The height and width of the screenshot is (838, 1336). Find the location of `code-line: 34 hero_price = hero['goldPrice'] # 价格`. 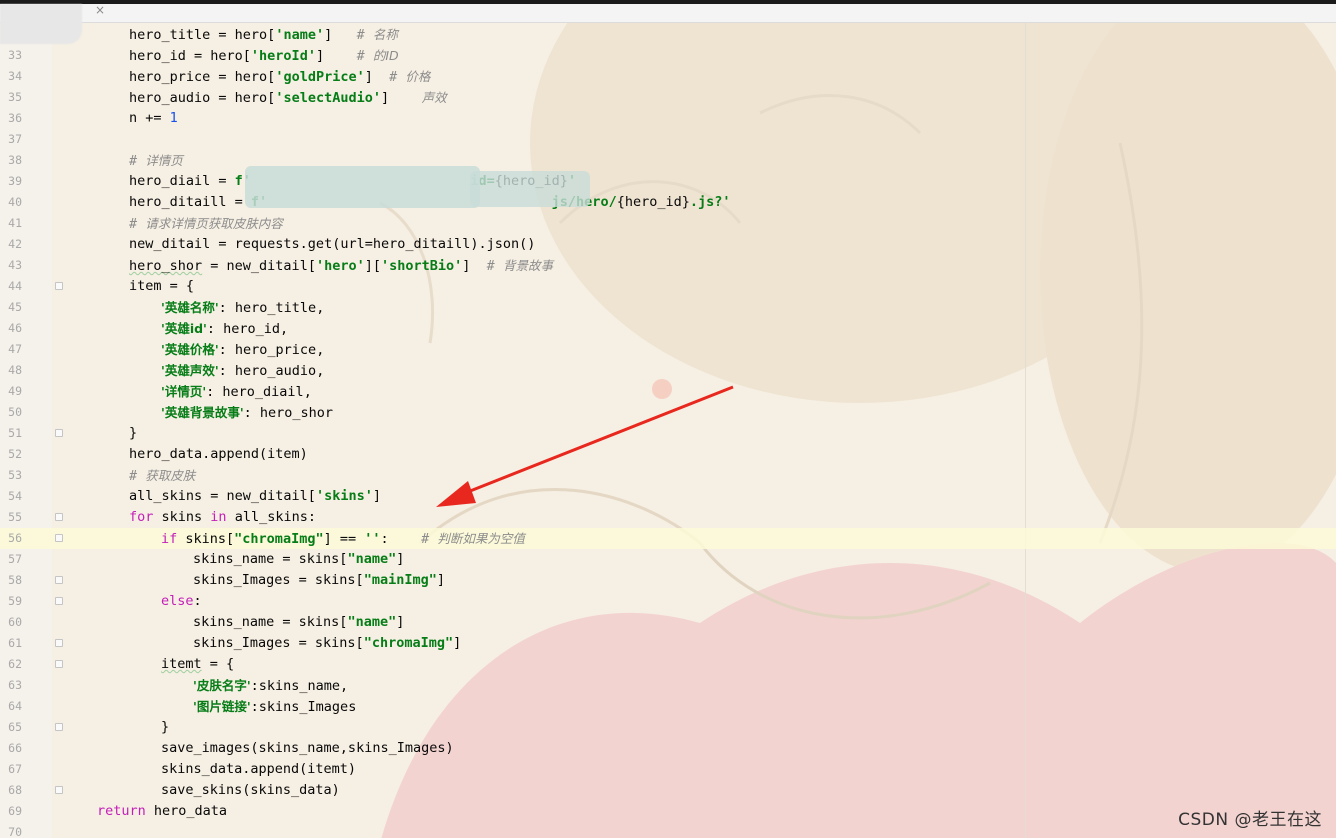

code-line: 34 hero_price = hero['goldPrice'] # 价格 is located at coordinates (668, 76).